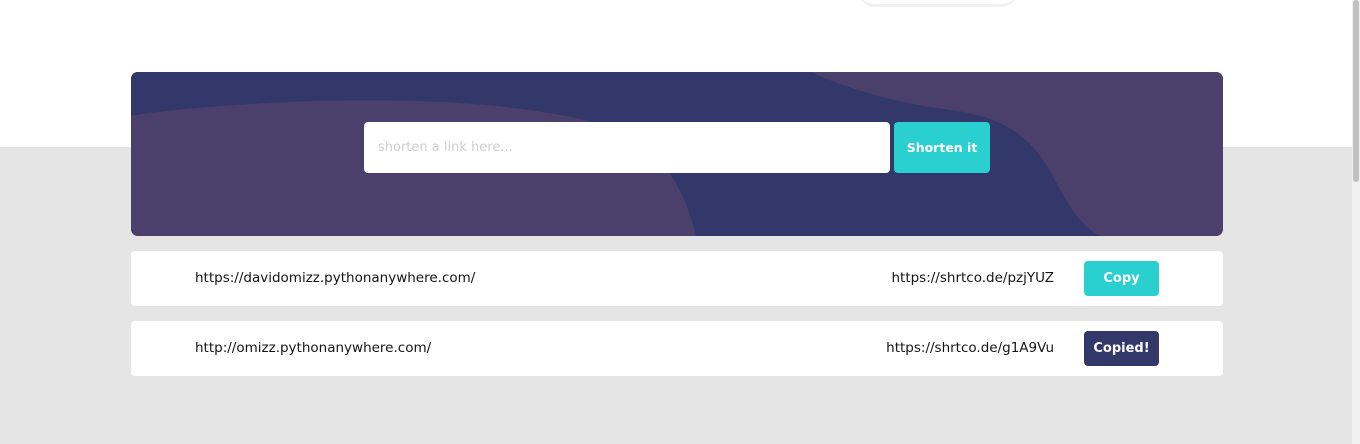 The height and width of the screenshot is (444, 1360). Describe the element at coordinates (942, 147) in the screenshot. I see `shorten-button: Shorten it` at that location.